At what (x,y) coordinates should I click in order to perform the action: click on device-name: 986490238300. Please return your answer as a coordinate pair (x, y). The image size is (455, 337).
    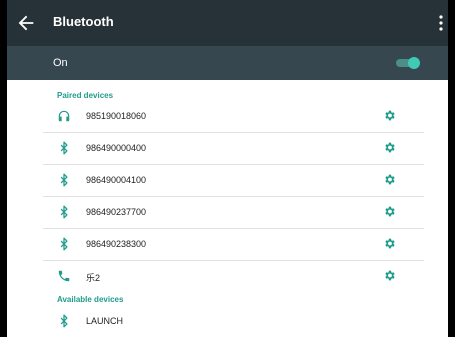
    Looking at the image, I should click on (116, 244).